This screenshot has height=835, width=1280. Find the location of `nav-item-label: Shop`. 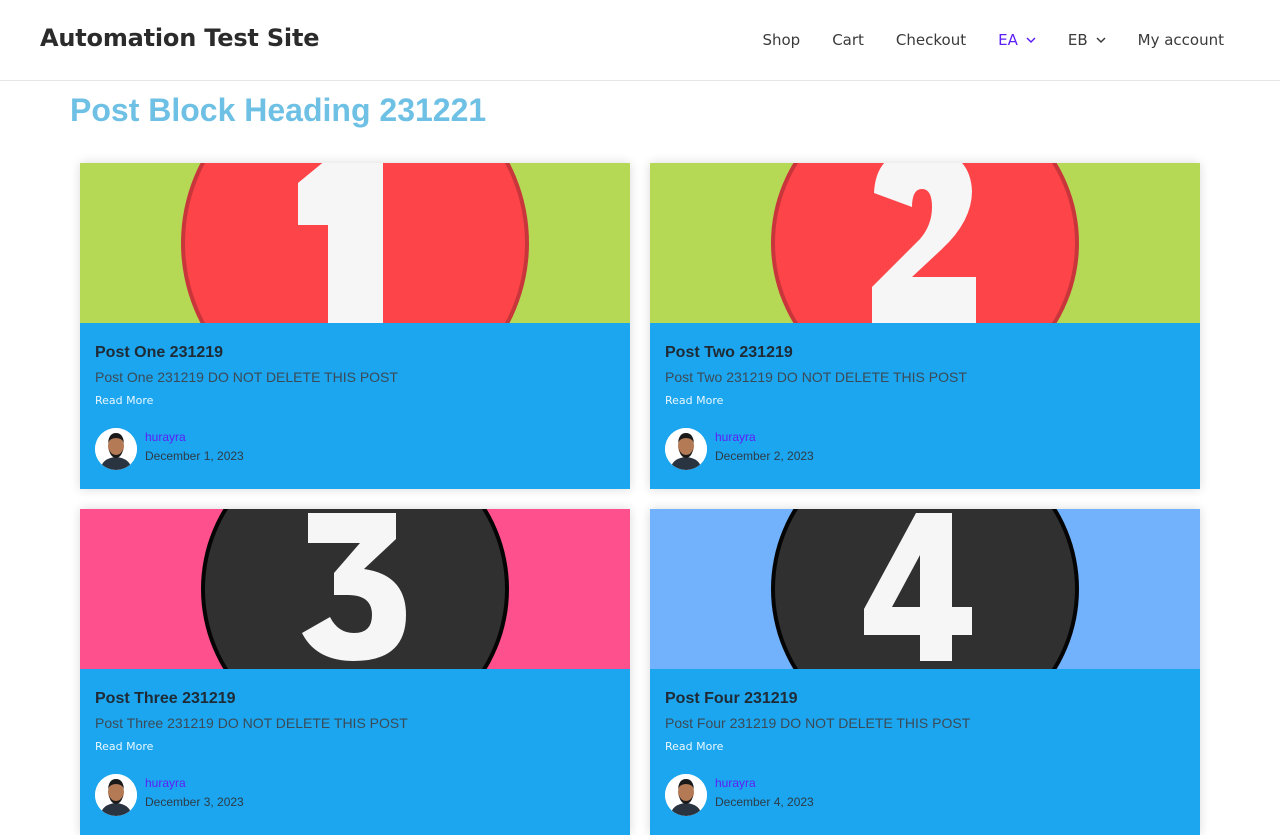

nav-item-label: Shop is located at coordinates (781, 40).